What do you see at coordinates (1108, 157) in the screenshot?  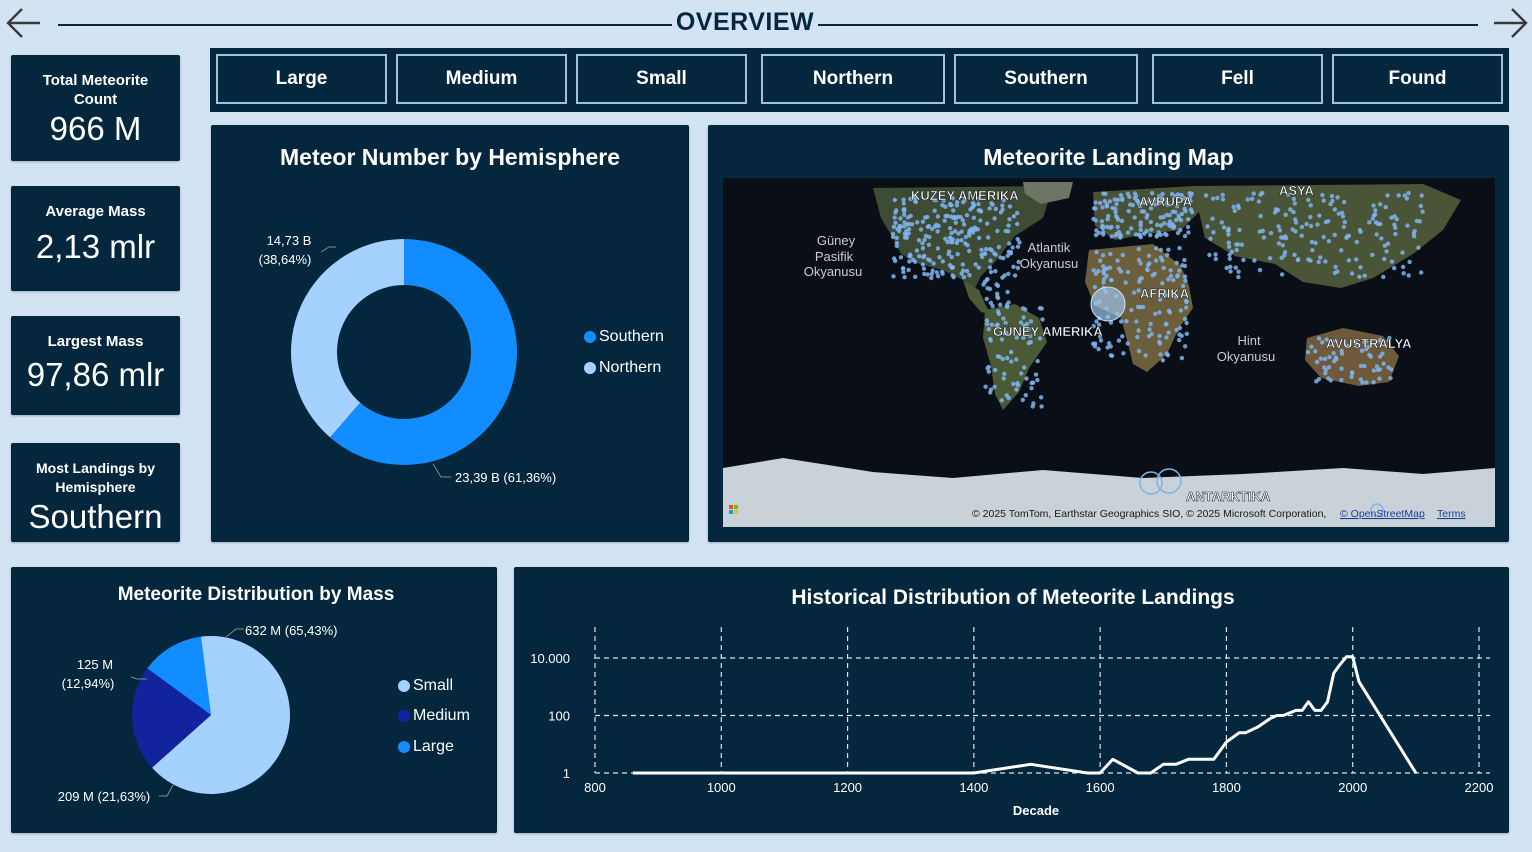 I see `map-title: Meteorite Landing Map` at bounding box center [1108, 157].